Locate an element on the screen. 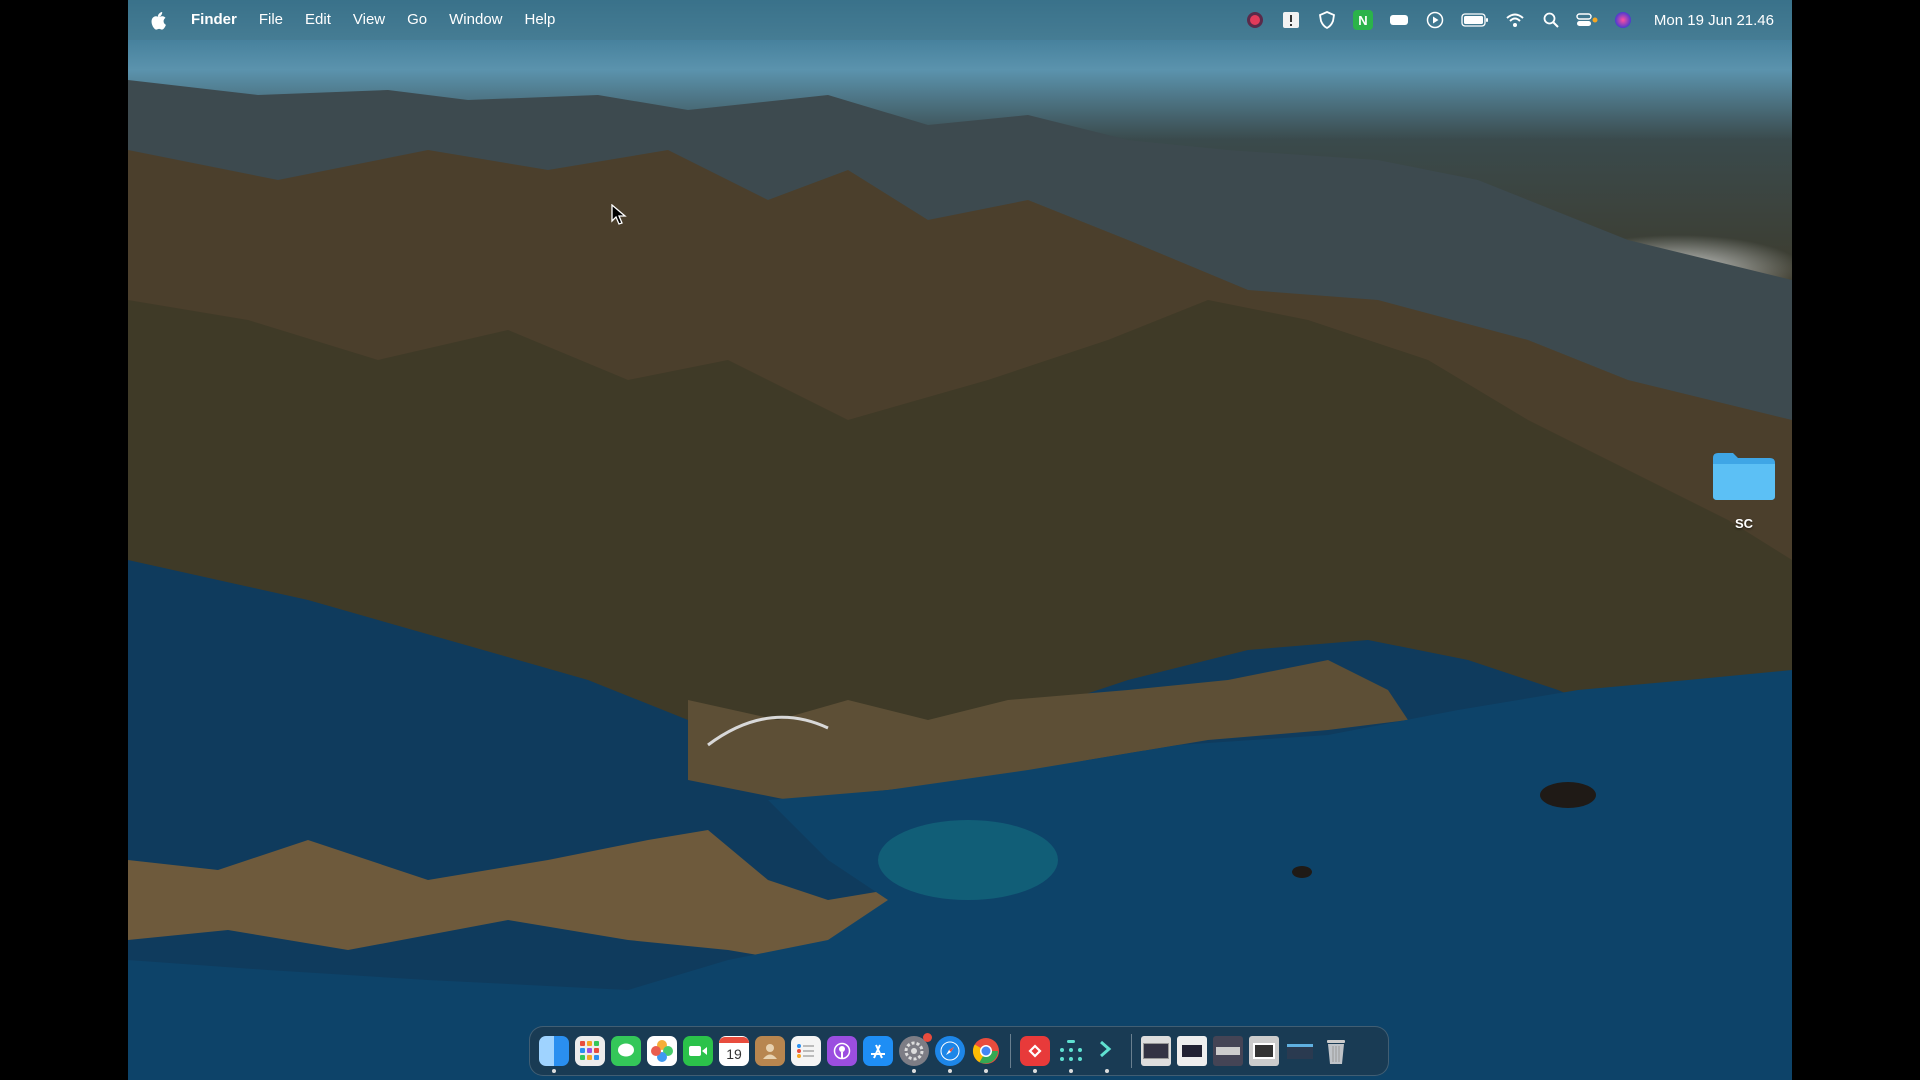  contacts-icon is located at coordinates (770, 1051).